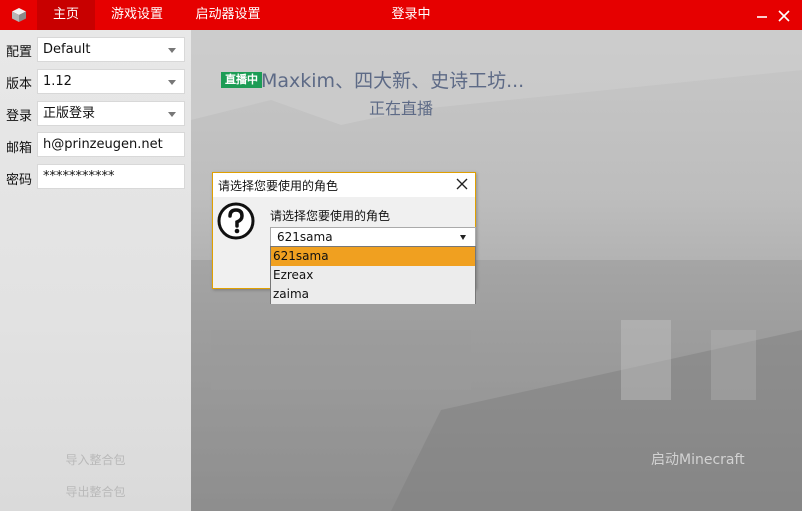  I want to click on profile-select: Default, so click(111, 49).